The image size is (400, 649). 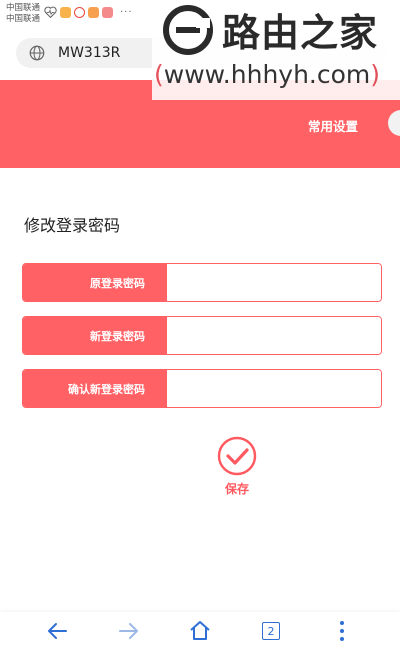 I want to click on weibo-icon, so click(x=79, y=12).